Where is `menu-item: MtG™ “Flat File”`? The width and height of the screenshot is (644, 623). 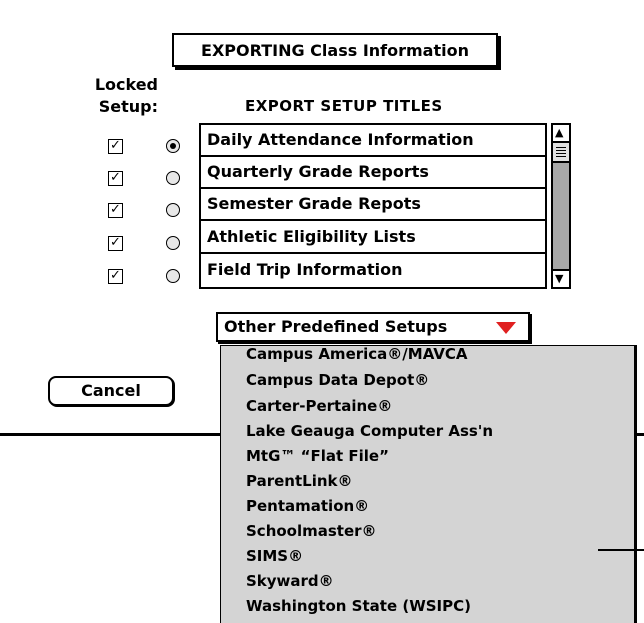 menu-item: MtG™ “Flat File” is located at coordinates (317, 456).